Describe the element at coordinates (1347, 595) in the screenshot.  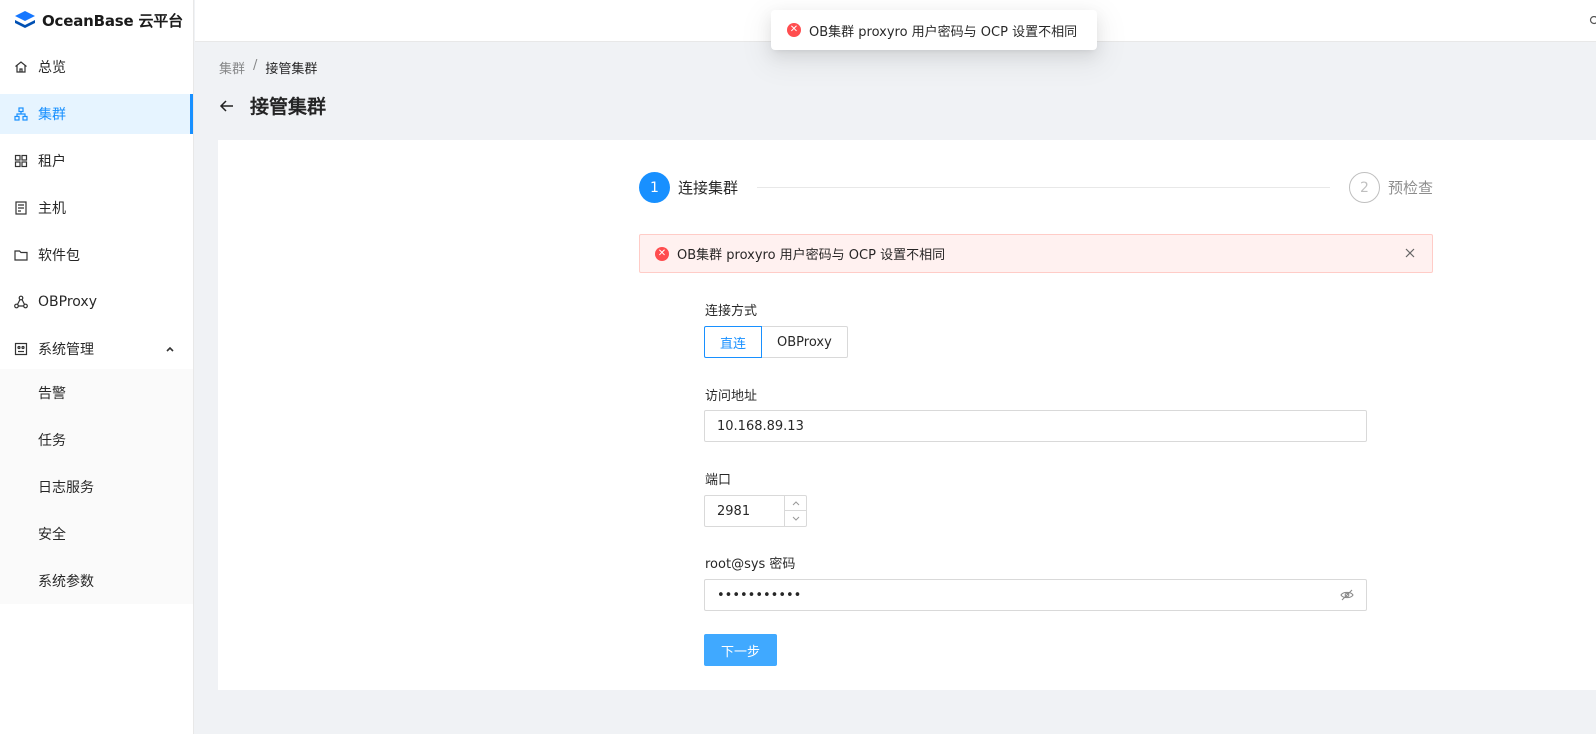
I see `eye-invisible-icon` at that location.